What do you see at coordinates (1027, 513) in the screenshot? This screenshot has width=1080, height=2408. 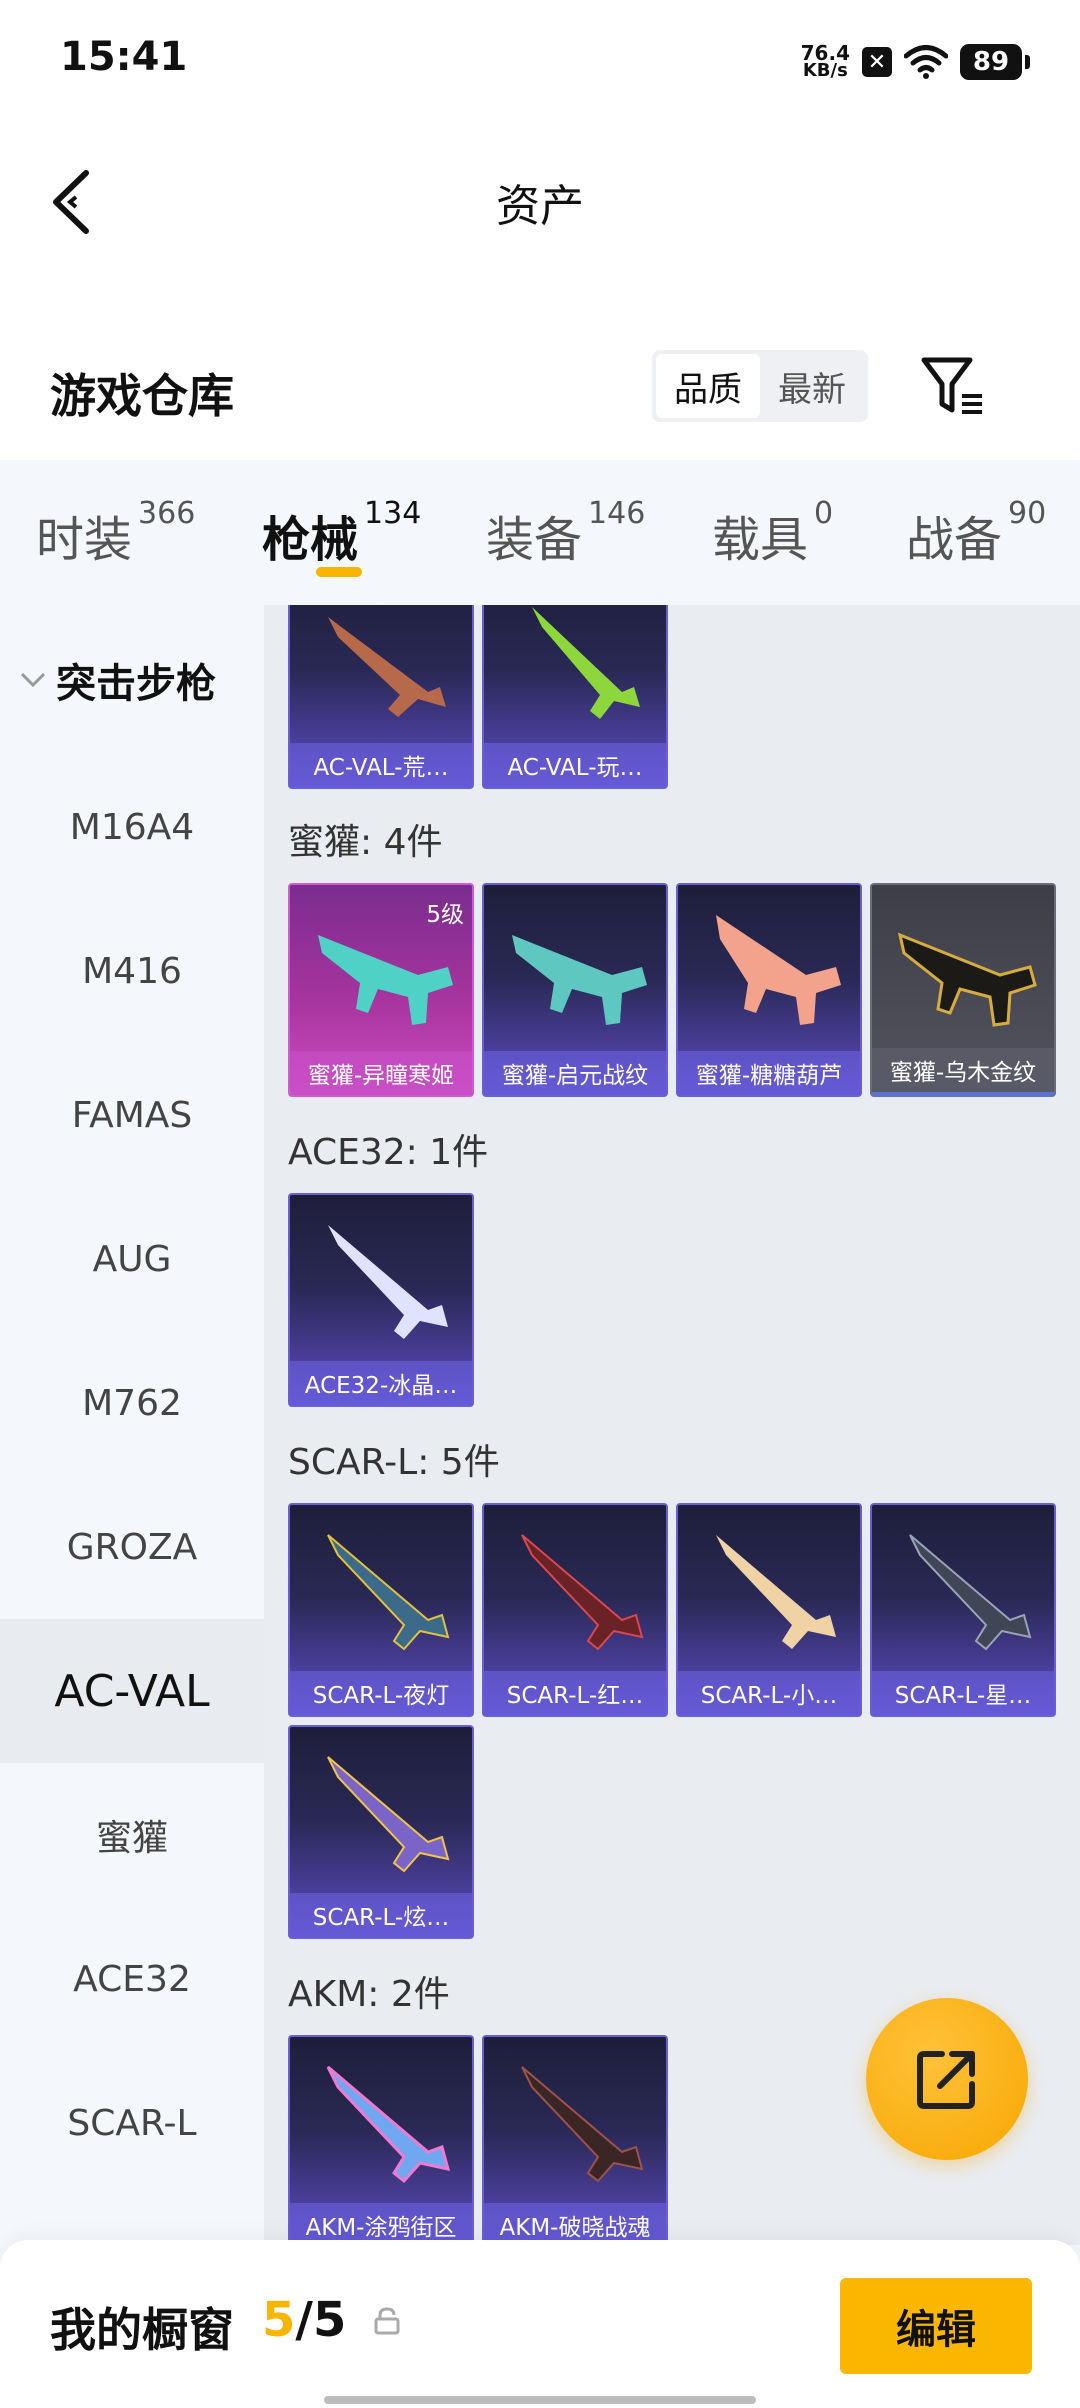 I see `tab-count: 90` at bounding box center [1027, 513].